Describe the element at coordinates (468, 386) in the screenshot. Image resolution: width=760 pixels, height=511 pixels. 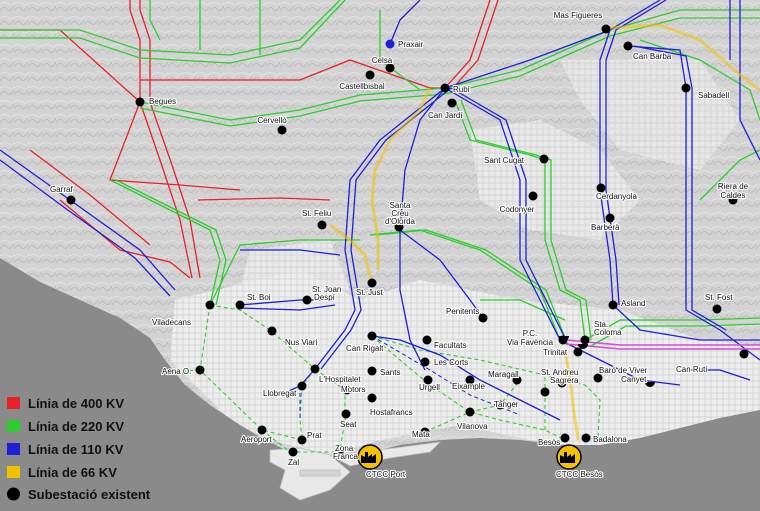
I see `label-eixample: Eixample` at that location.